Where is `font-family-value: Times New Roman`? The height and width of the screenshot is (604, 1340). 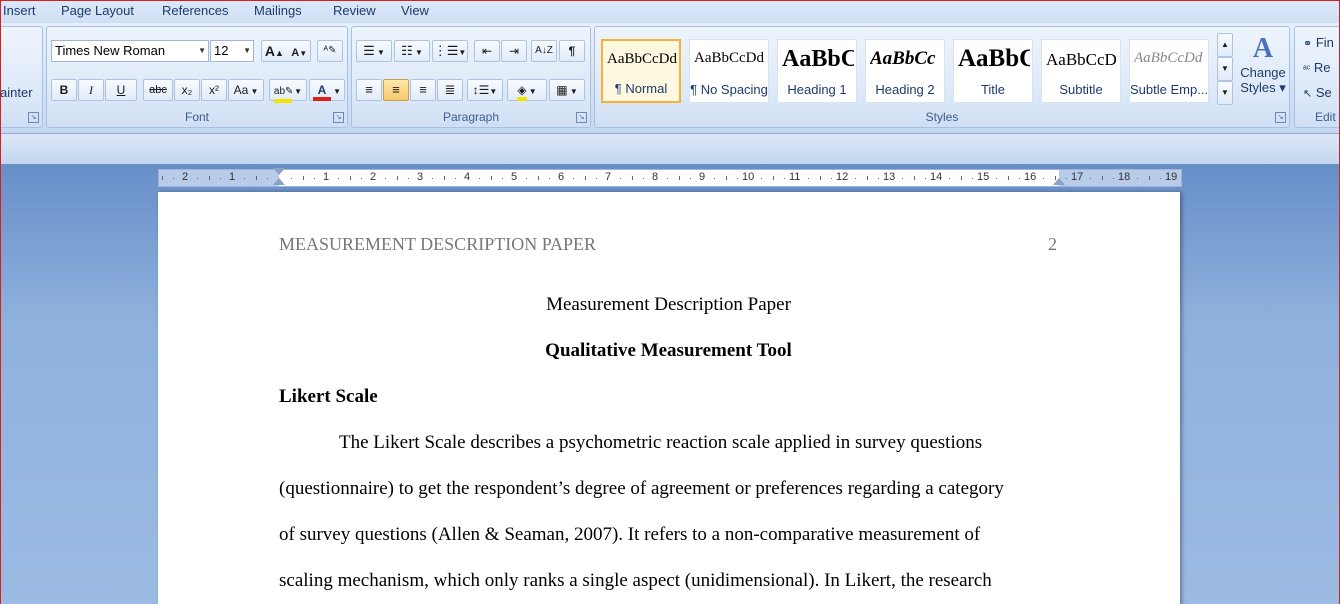 font-family-value: Times New Roman is located at coordinates (110, 50).